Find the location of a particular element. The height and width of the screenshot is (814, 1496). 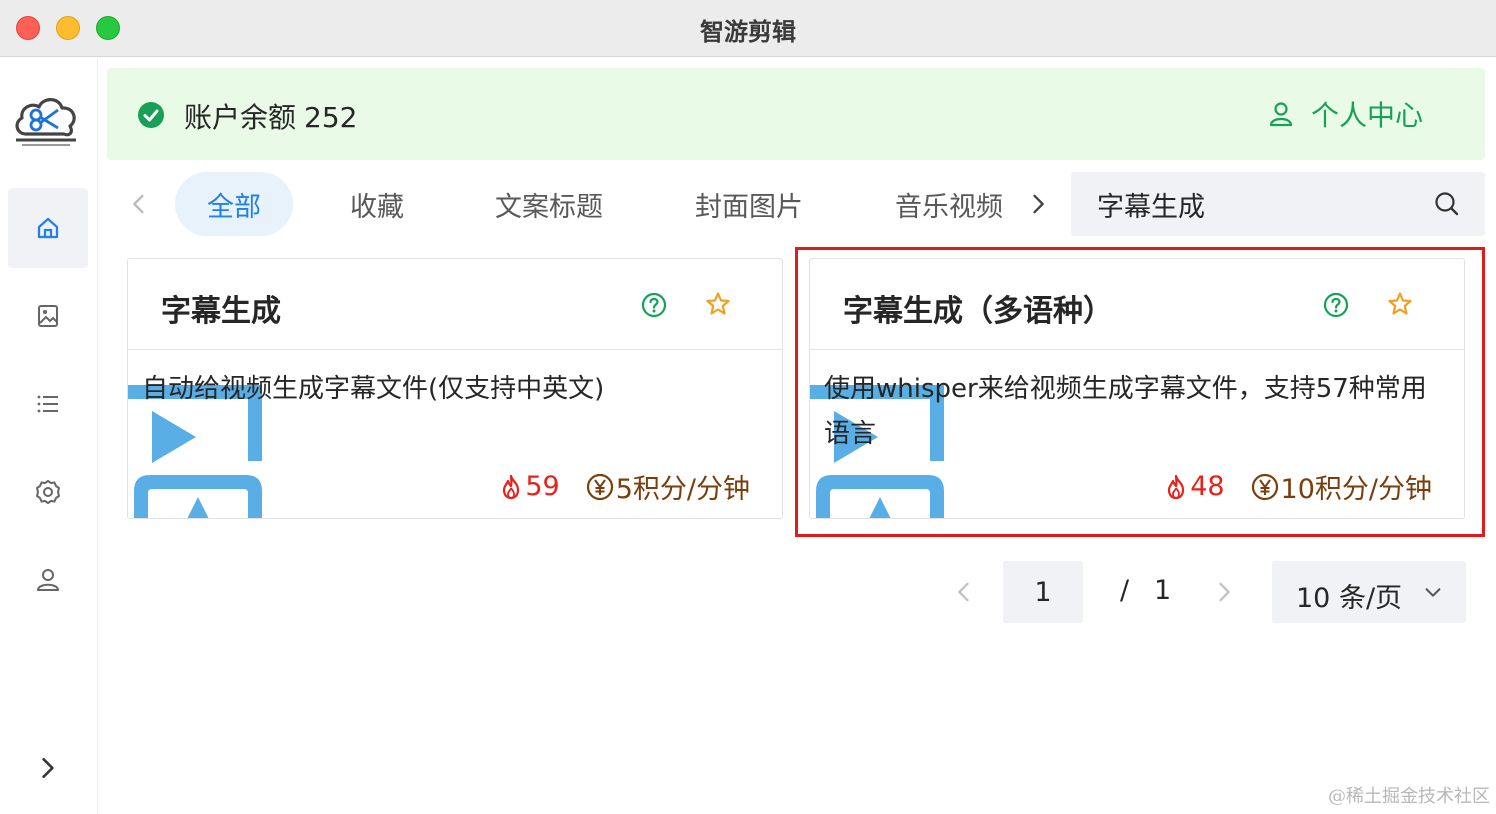

list-icon is located at coordinates (47, 404).